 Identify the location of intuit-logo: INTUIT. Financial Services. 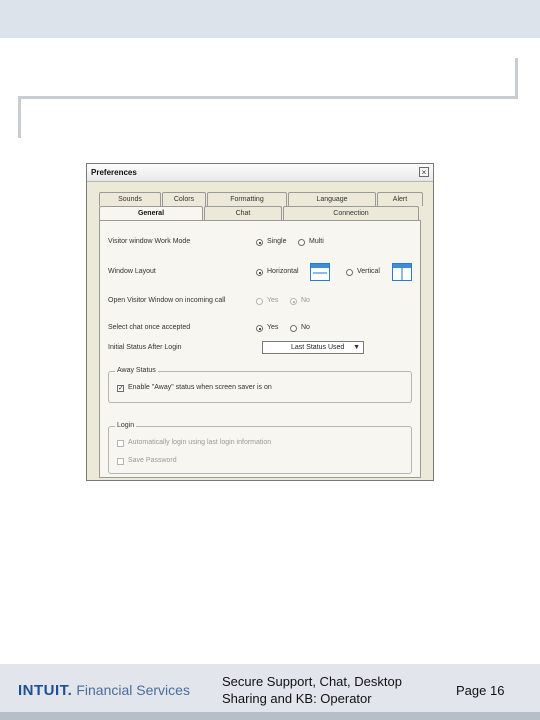
(104, 691).